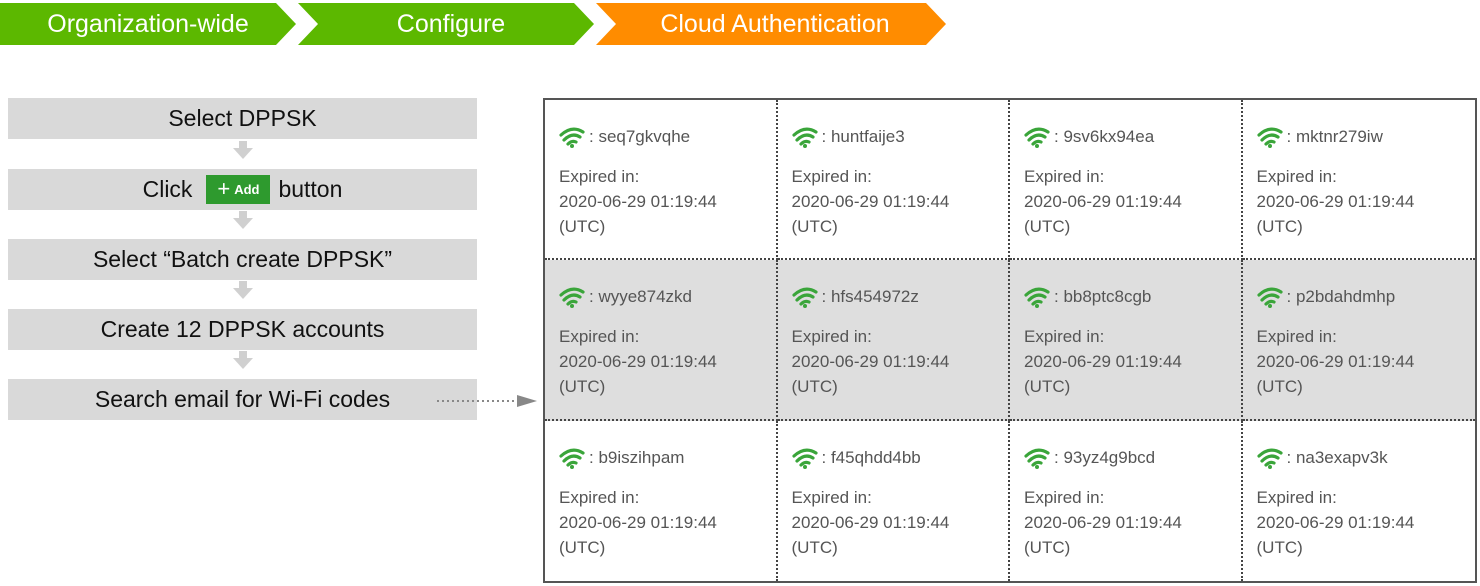 The height and width of the screenshot is (586, 1480). Describe the element at coordinates (871, 457) in the screenshot. I see `wifi-code: : f45qhdd4bb` at that location.